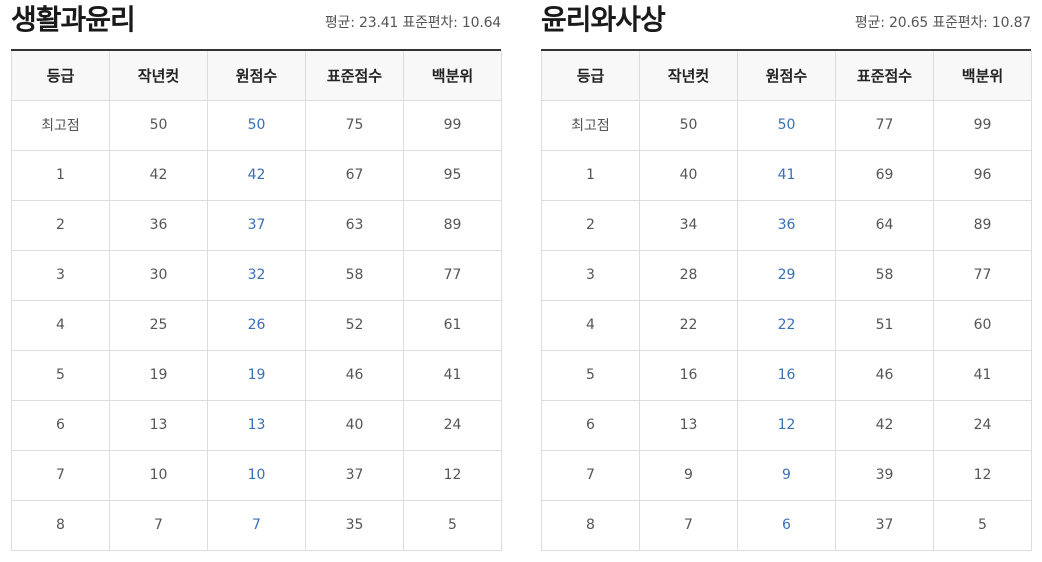 The width and height of the screenshot is (1042, 562). I want to click on cell-last-year-cut: 50, so click(158, 125).